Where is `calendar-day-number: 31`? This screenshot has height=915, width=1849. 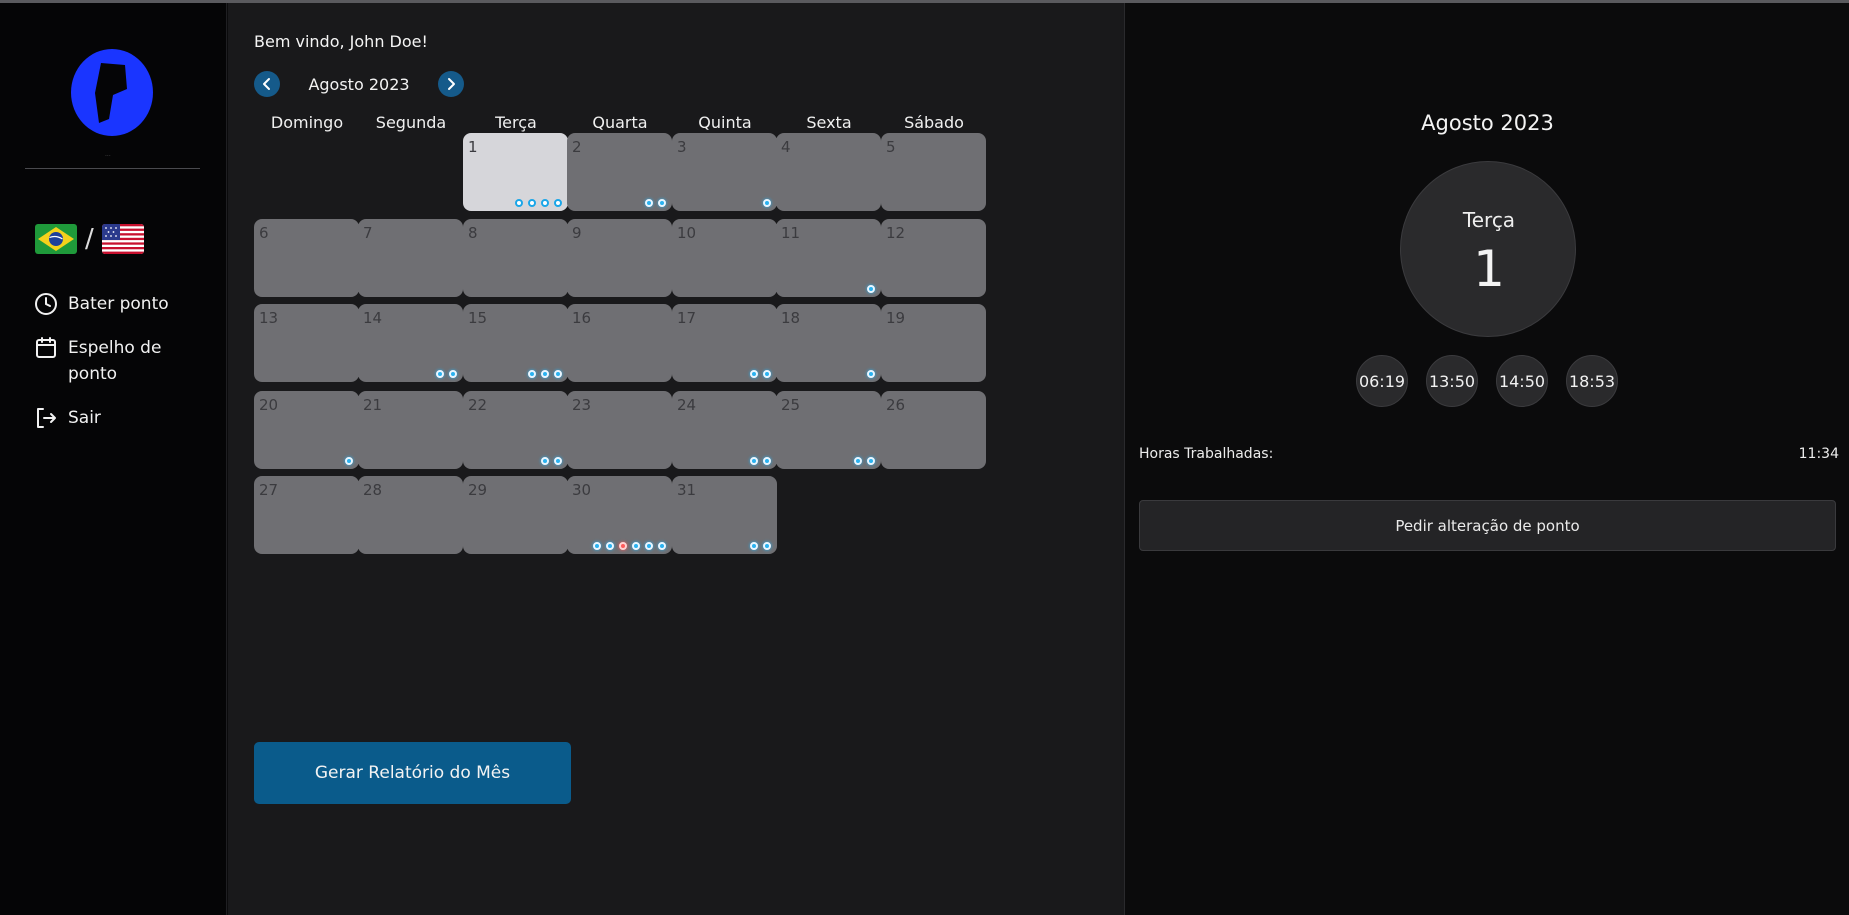
calendar-day-number: 31 is located at coordinates (687, 490).